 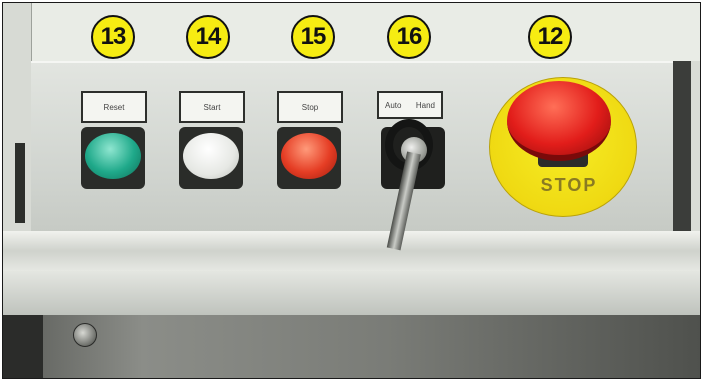 What do you see at coordinates (550, 37) in the screenshot?
I see `callout-12: 12` at bounding box center [550, 37].